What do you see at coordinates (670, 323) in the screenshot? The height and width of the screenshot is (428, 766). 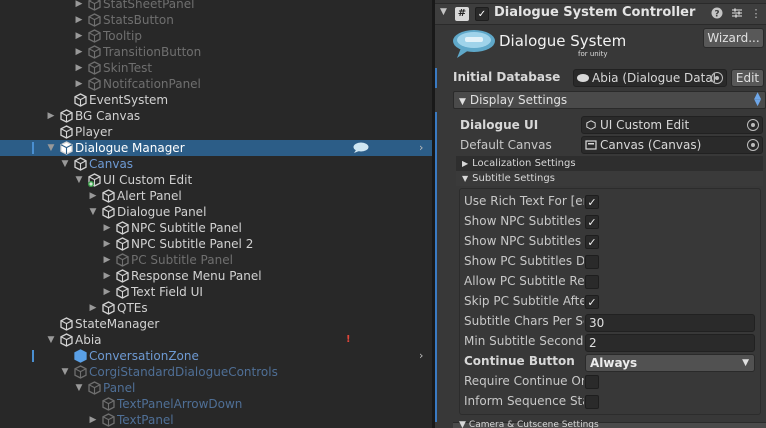 I see `setting-number-field: 30` at bounding box center [670, 323].